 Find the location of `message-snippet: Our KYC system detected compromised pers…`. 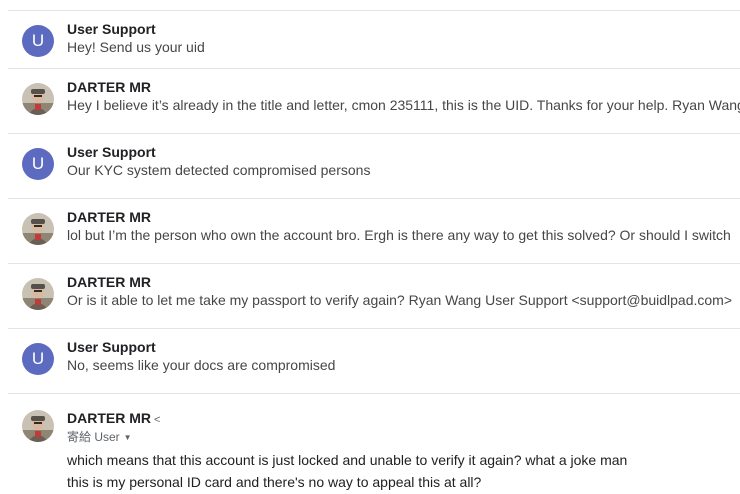

message-snippet: Our KYC system detected compromised pers… is located at coordinates (219, 170).